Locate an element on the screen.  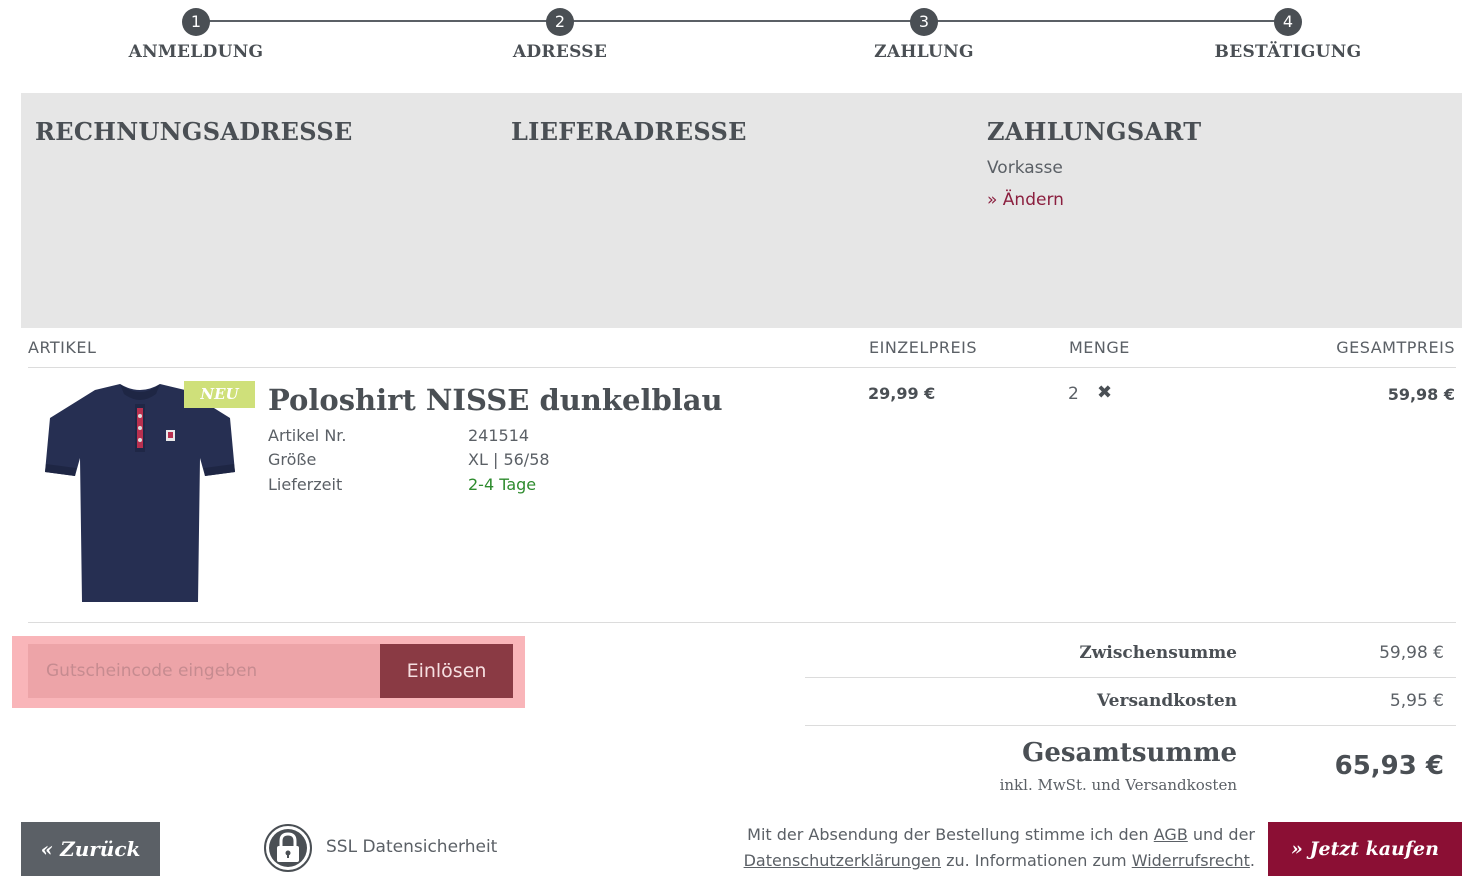
quantity-value: 2 is located at coordinates (1073, 394).